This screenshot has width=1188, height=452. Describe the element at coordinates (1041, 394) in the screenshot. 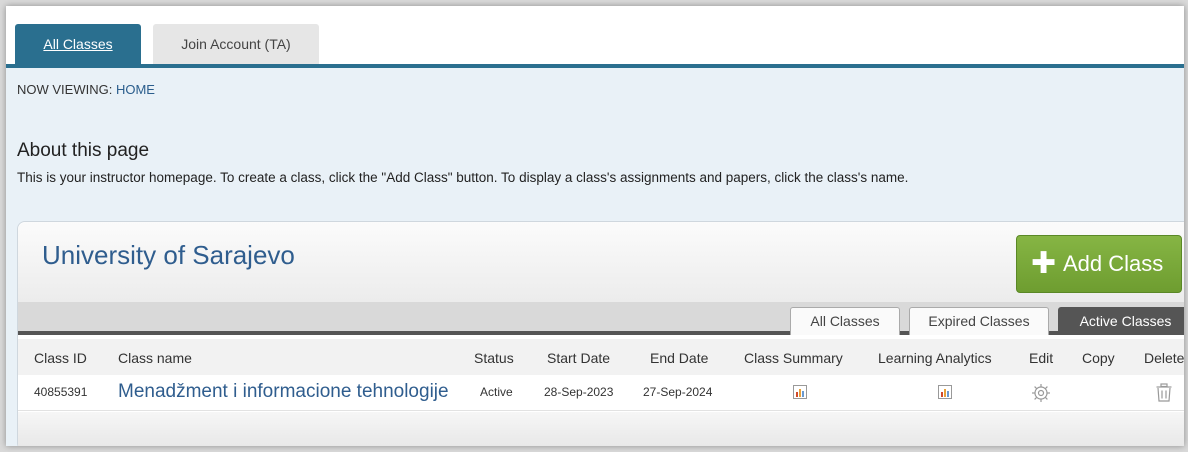

I see `gear-icon` at that location.